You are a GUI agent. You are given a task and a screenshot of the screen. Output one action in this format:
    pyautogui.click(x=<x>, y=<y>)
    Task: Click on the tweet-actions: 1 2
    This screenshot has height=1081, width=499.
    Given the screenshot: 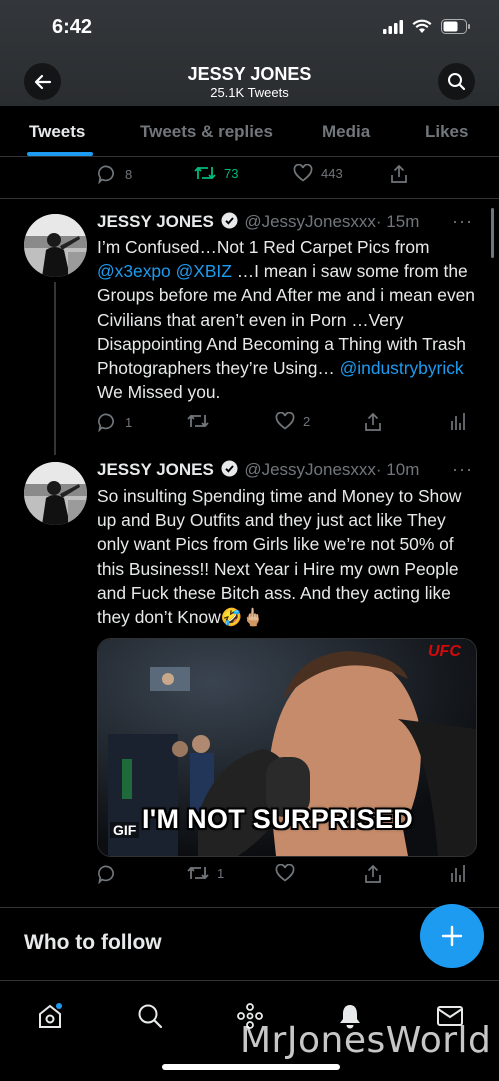 What is the action you would take?
    pyautogui.click(x=287, y=424)
    